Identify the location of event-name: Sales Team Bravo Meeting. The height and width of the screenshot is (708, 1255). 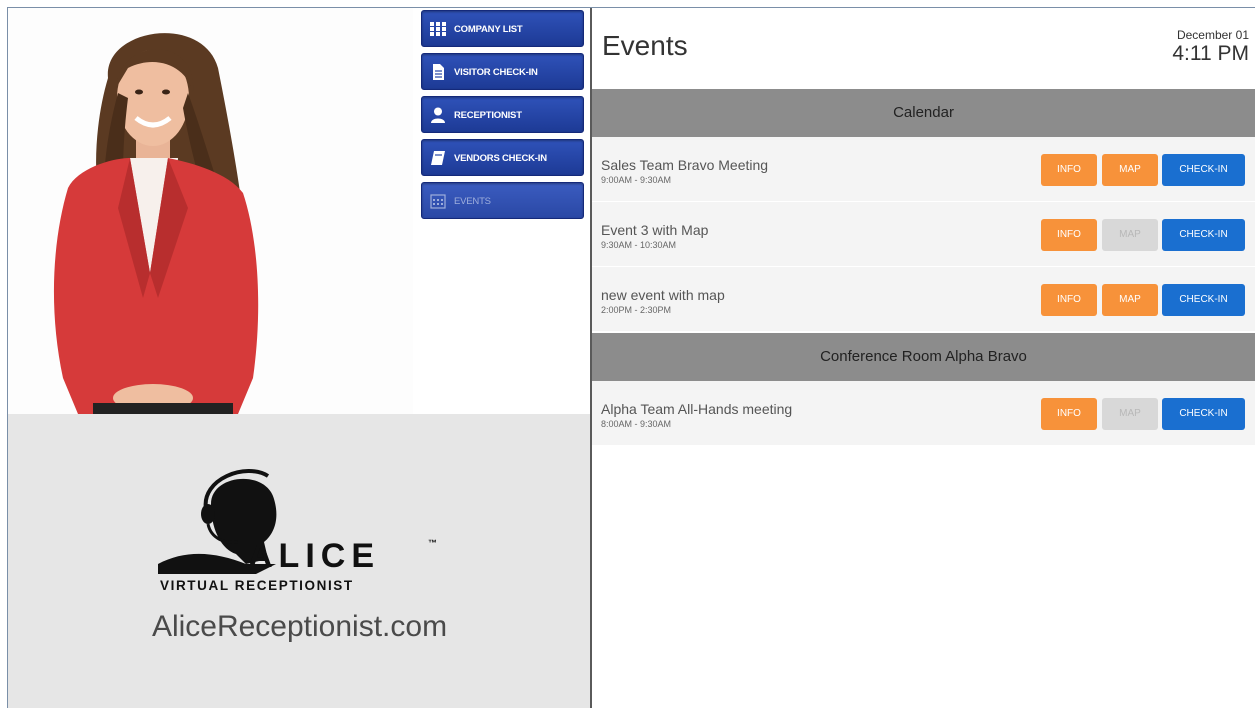
(685, 165).